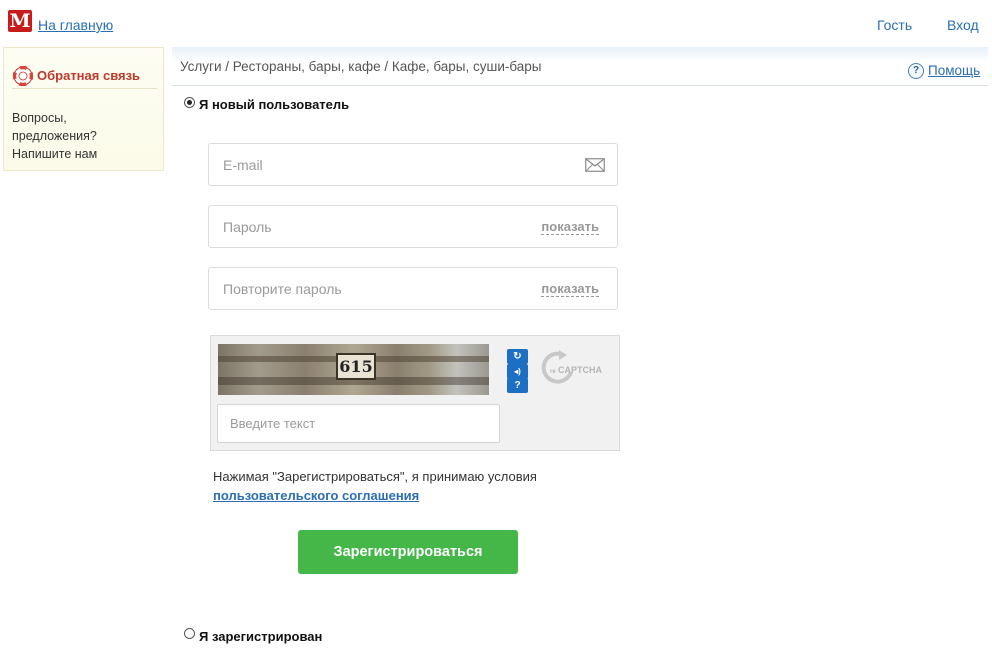 This screenshot has width=992, height=658. Describe the element at coordinates (20, 21) in the screenshot. I see `site-logo: M` at that location.